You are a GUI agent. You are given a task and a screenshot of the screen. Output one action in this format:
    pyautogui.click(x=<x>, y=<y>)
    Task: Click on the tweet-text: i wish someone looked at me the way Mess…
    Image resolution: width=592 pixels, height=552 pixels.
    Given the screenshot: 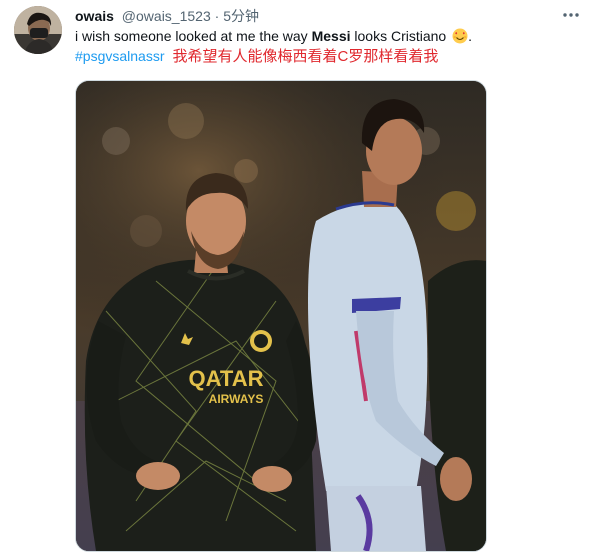 What is the action you would take?
    pyautogui.click(x=325, y=48)
    